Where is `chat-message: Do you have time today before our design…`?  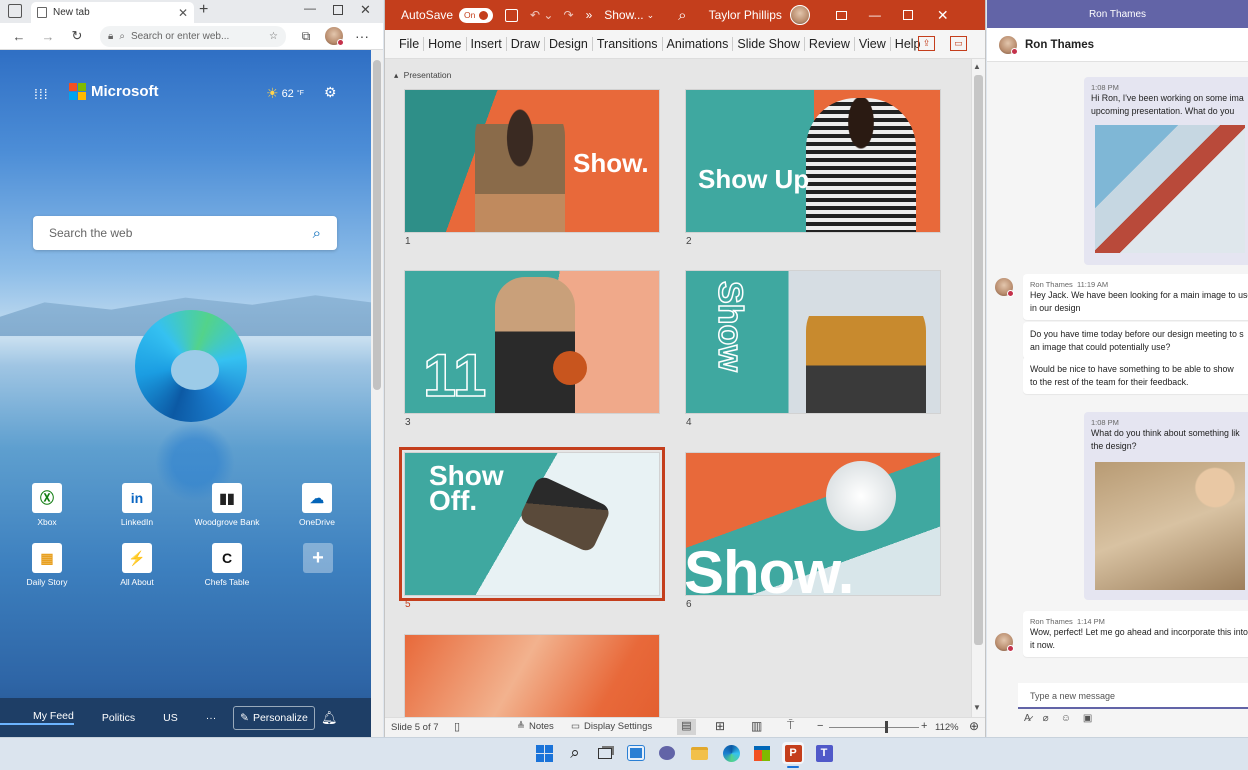 chat-message: Do you have time today before our design… is located at coordinates (1135, 340).